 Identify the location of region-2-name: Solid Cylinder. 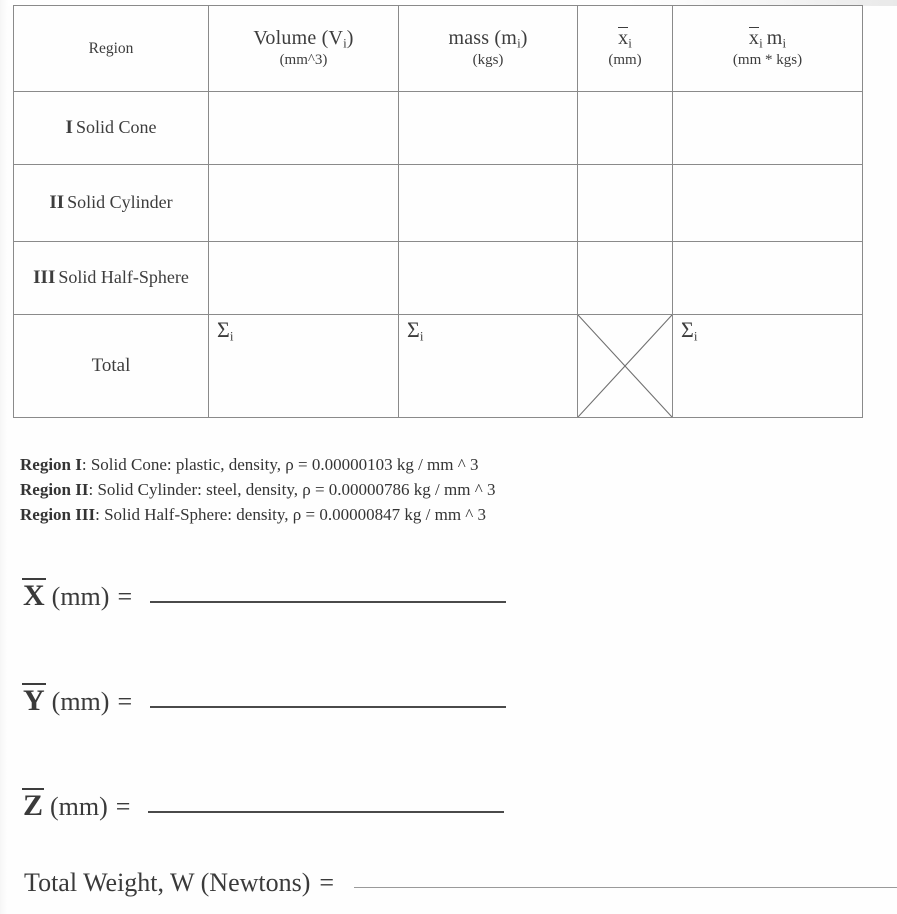
(120, 202).